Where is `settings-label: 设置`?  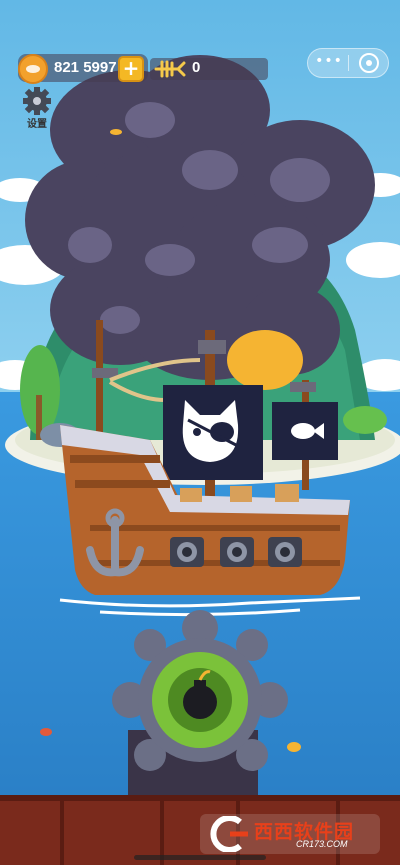
settings-label: 设置 is located at coordinates (37, 124).